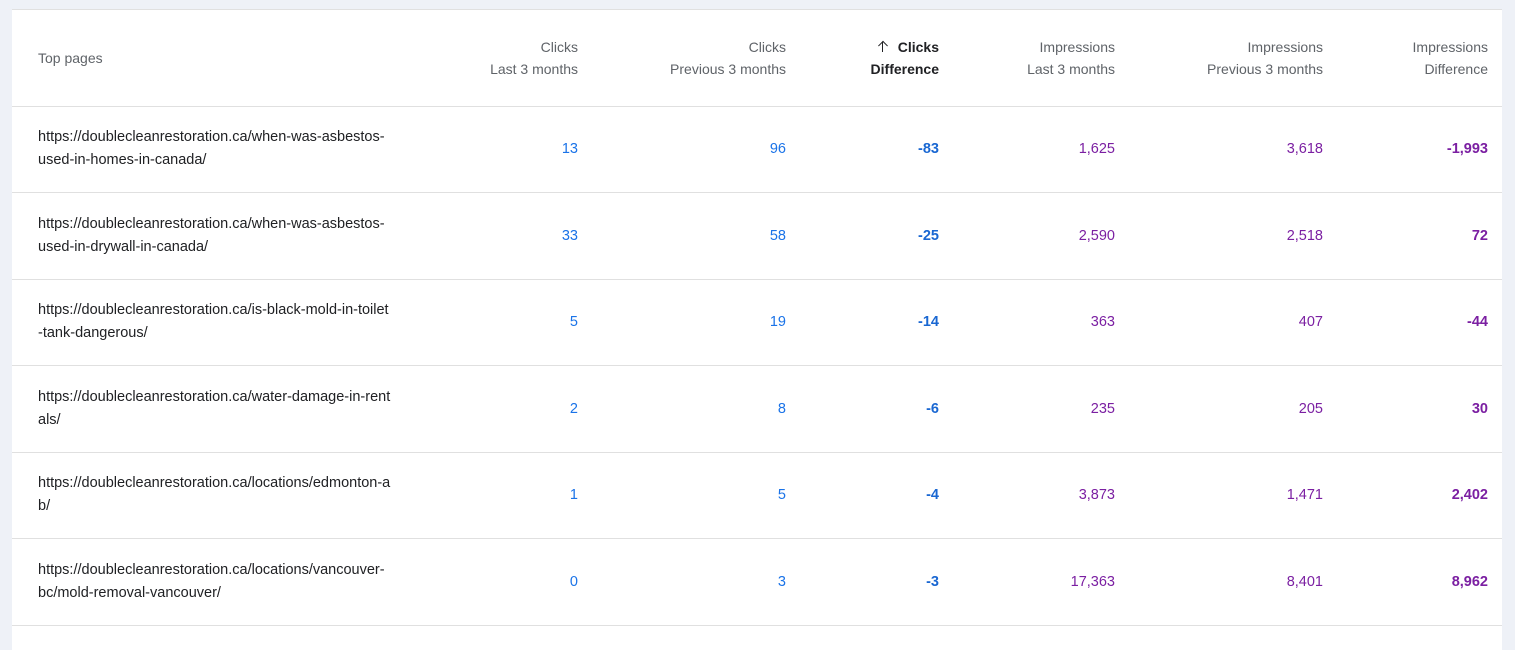 The image size is (1515, 650). What do you see at coordinates (534, 68) in the screenshot?
I see `header-clicks-last-sublabel: Last 3 months` at bounding box center [534, 68].